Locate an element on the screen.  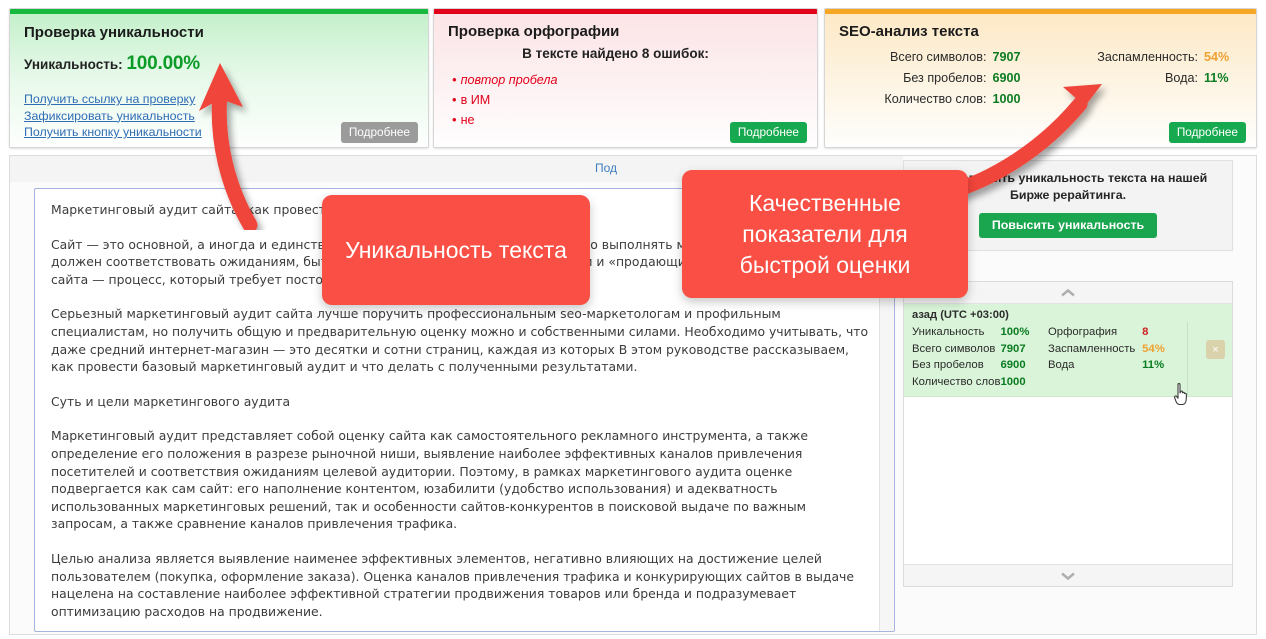
history-metric-label: Уникальность is located at coordinates (948, 332).